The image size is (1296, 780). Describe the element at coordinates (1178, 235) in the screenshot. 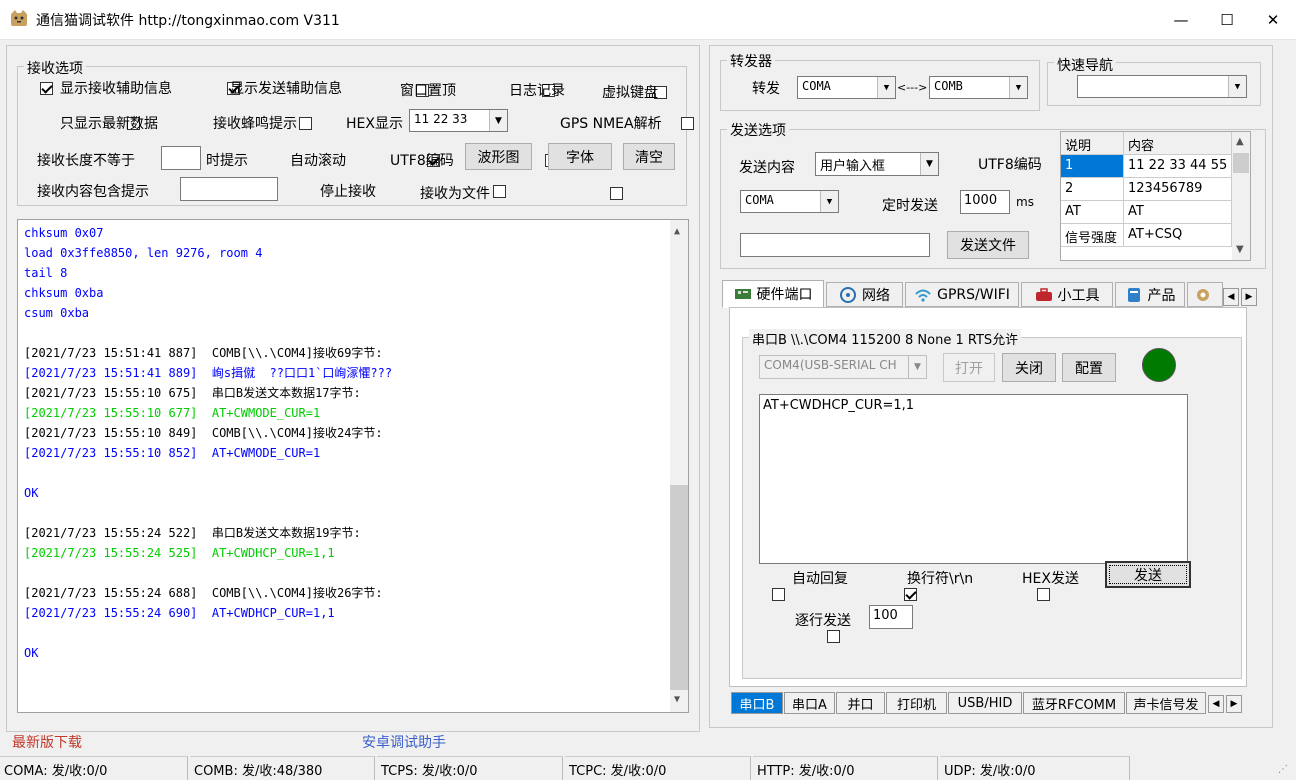

I see `table-cell: AT+CSQ` at that location.